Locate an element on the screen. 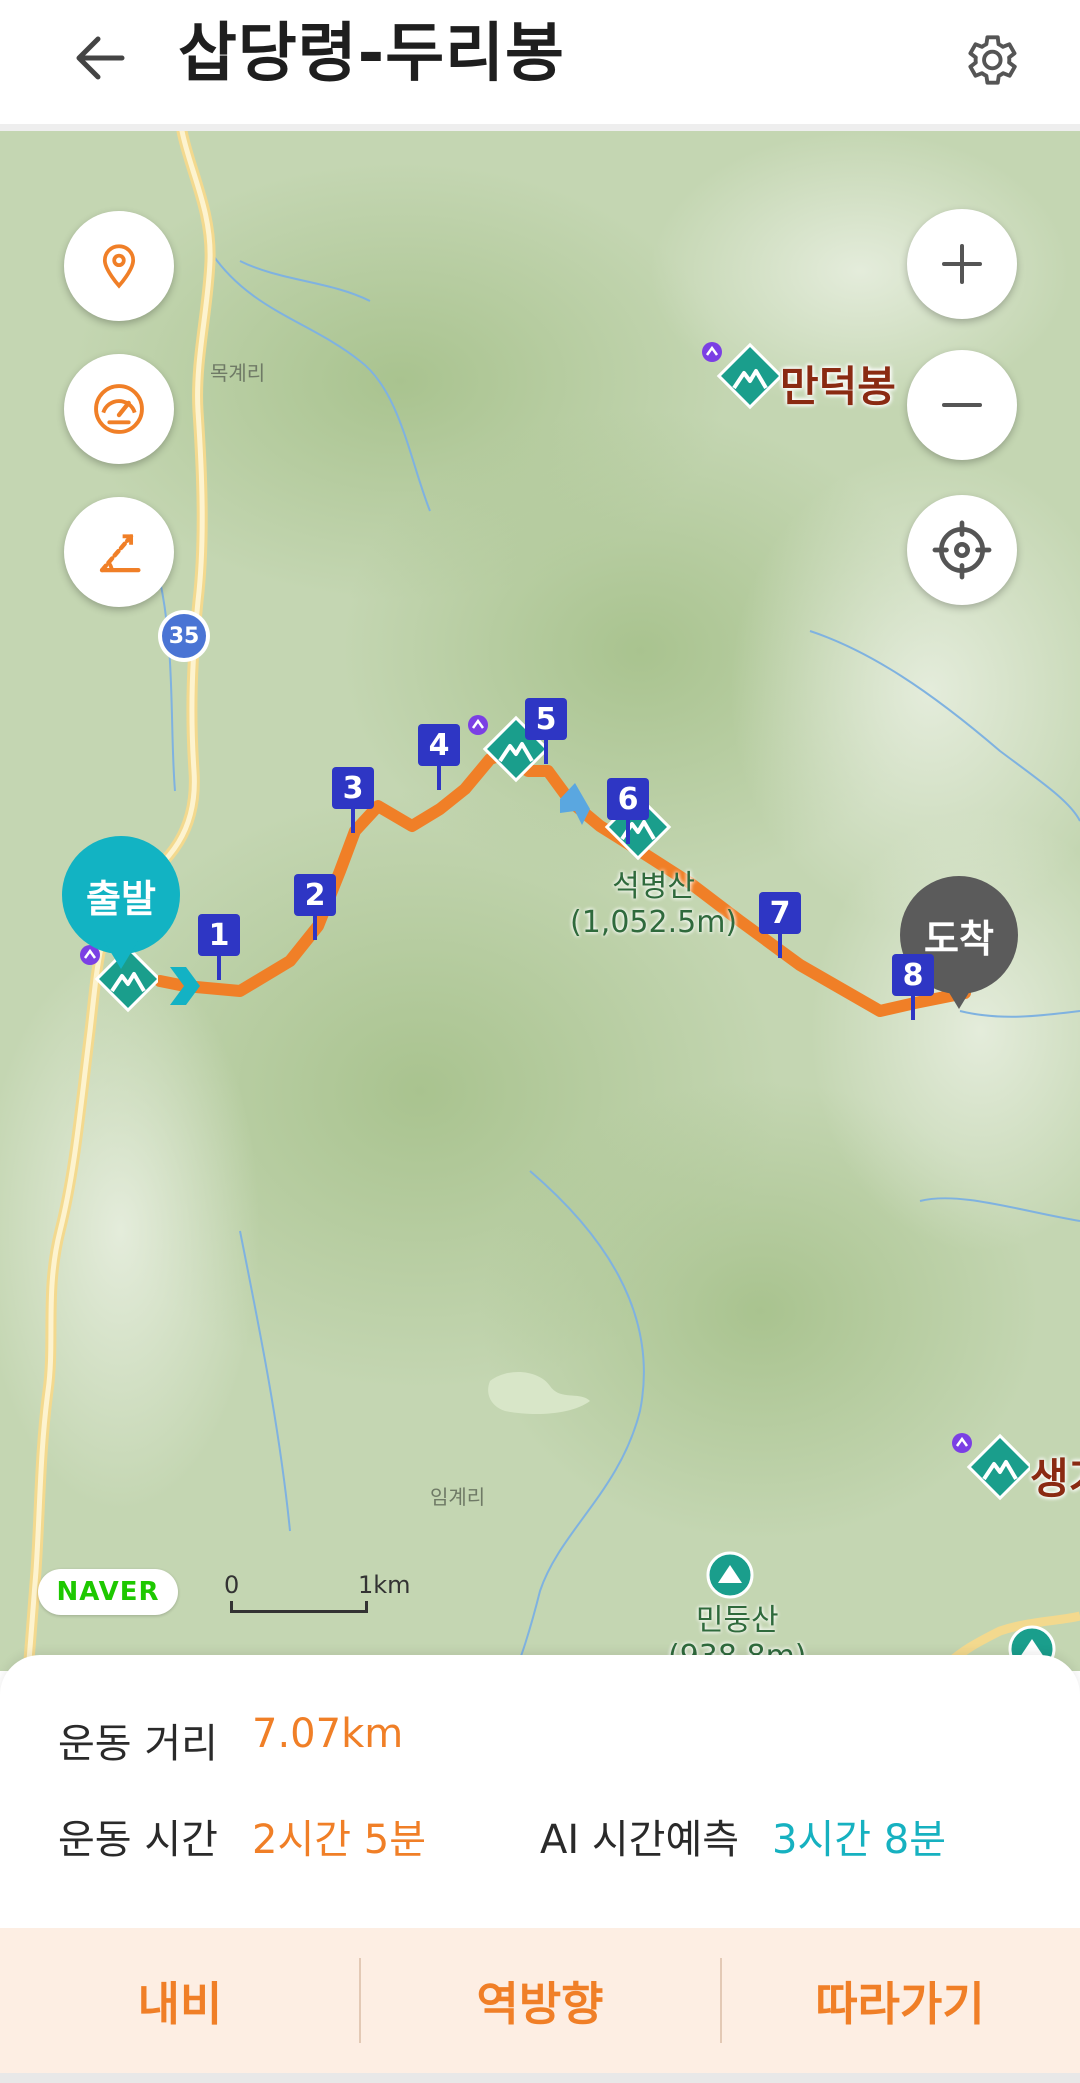 Image resolution: width=1080 pixels, height=2083 pixels. header-divider is located at coordinates (540, 127).